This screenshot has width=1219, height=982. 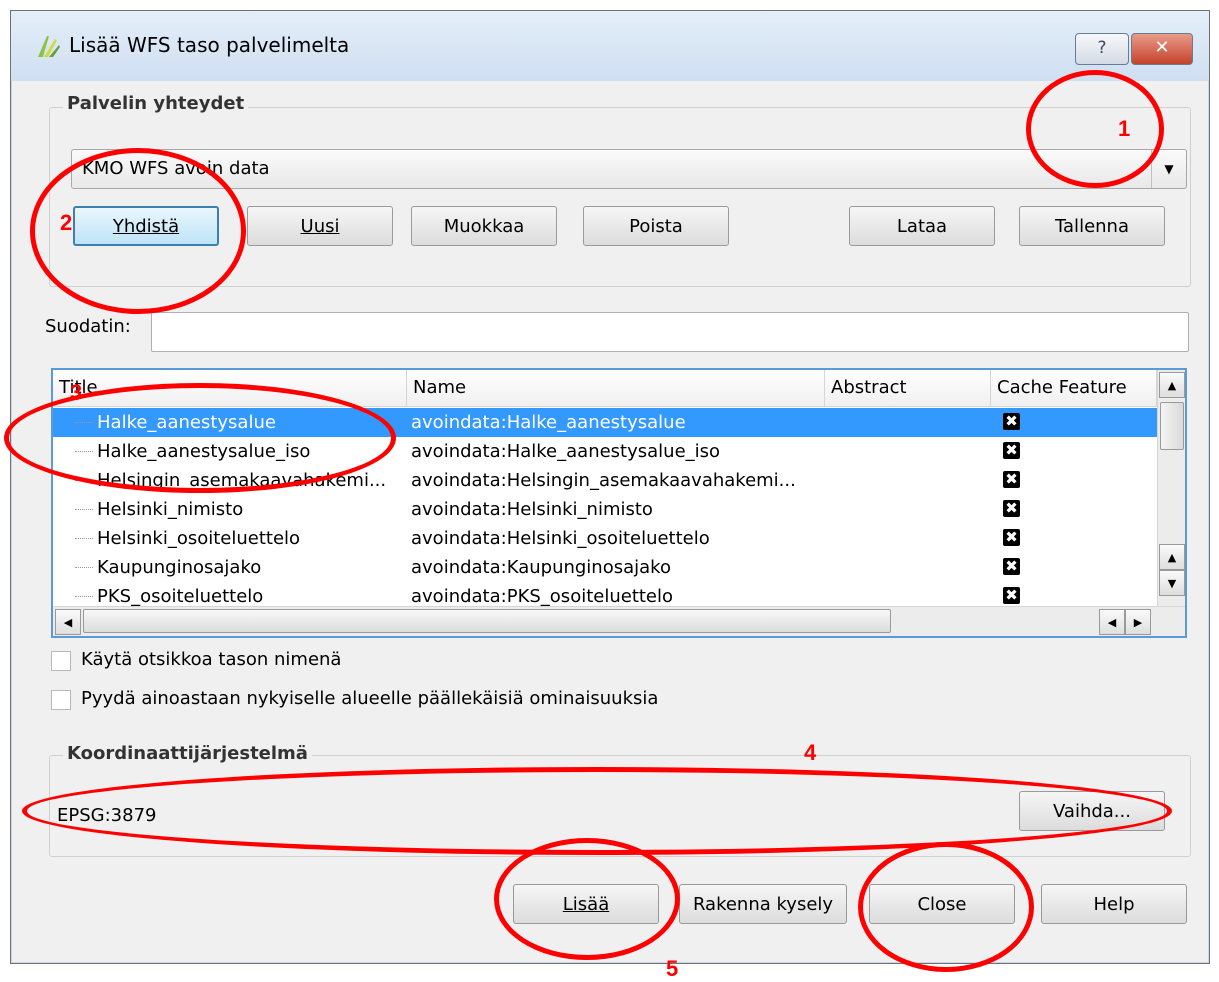 I want to click on column-name: Name, so click(x=616, y=388).